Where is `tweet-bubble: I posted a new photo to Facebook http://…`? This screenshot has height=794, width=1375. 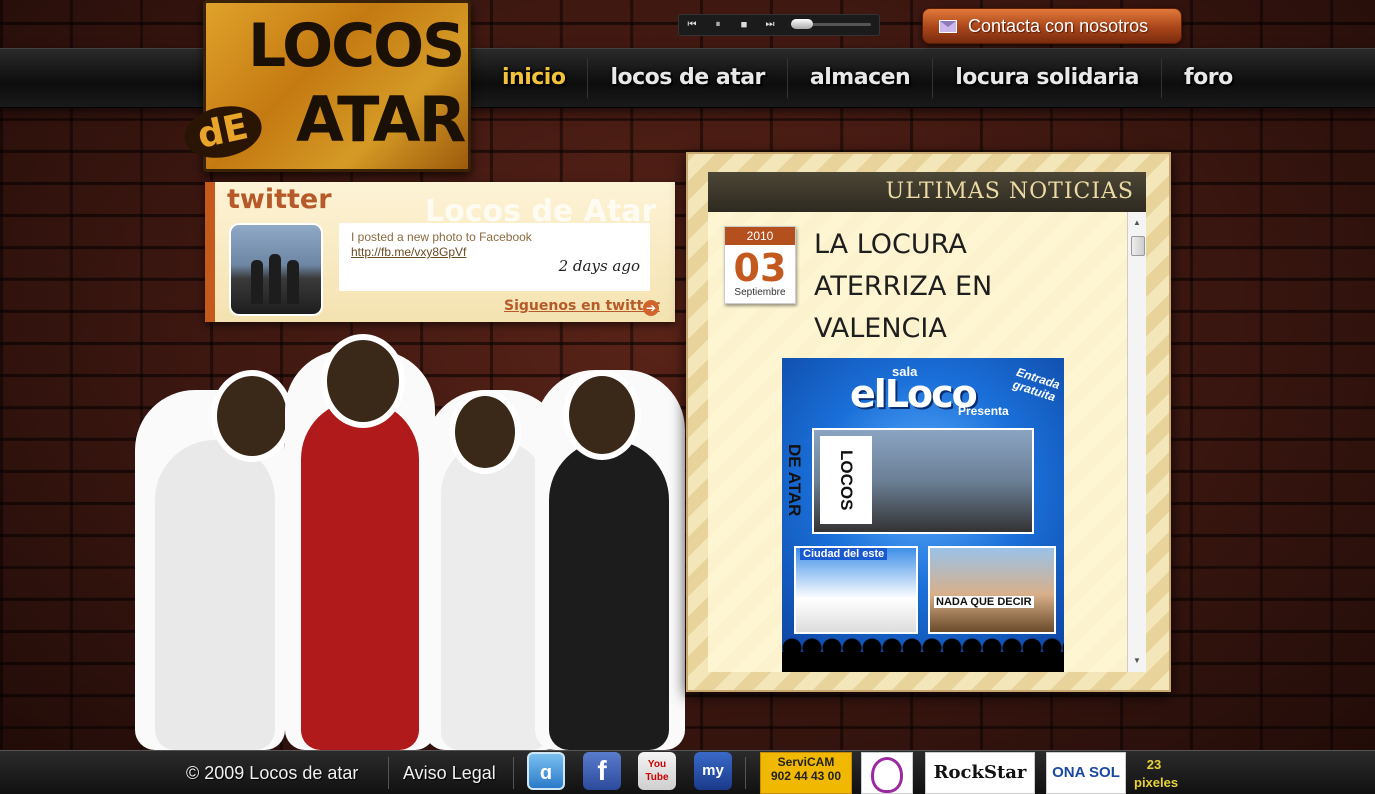 tweet-bubble: I posted a new photo to Facebook http://… is located at coordinates (494, 257).